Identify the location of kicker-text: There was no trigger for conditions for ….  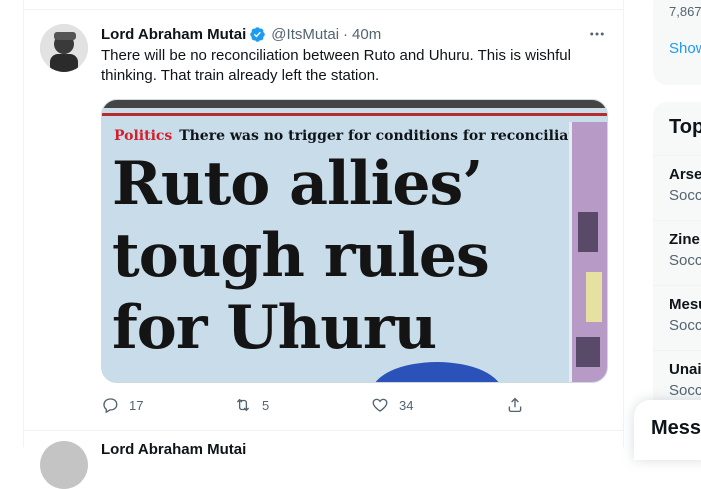
(389, 136).